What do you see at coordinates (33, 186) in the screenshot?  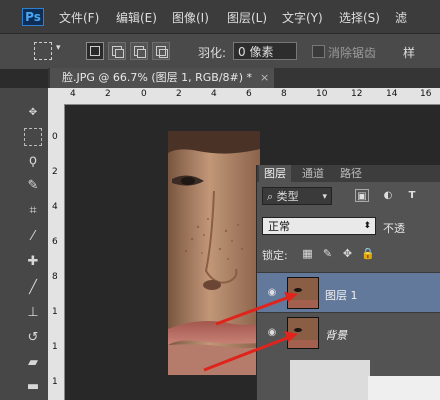 I see `quick-selection-tool-icon: ✎` at bounding box center [33, 186].